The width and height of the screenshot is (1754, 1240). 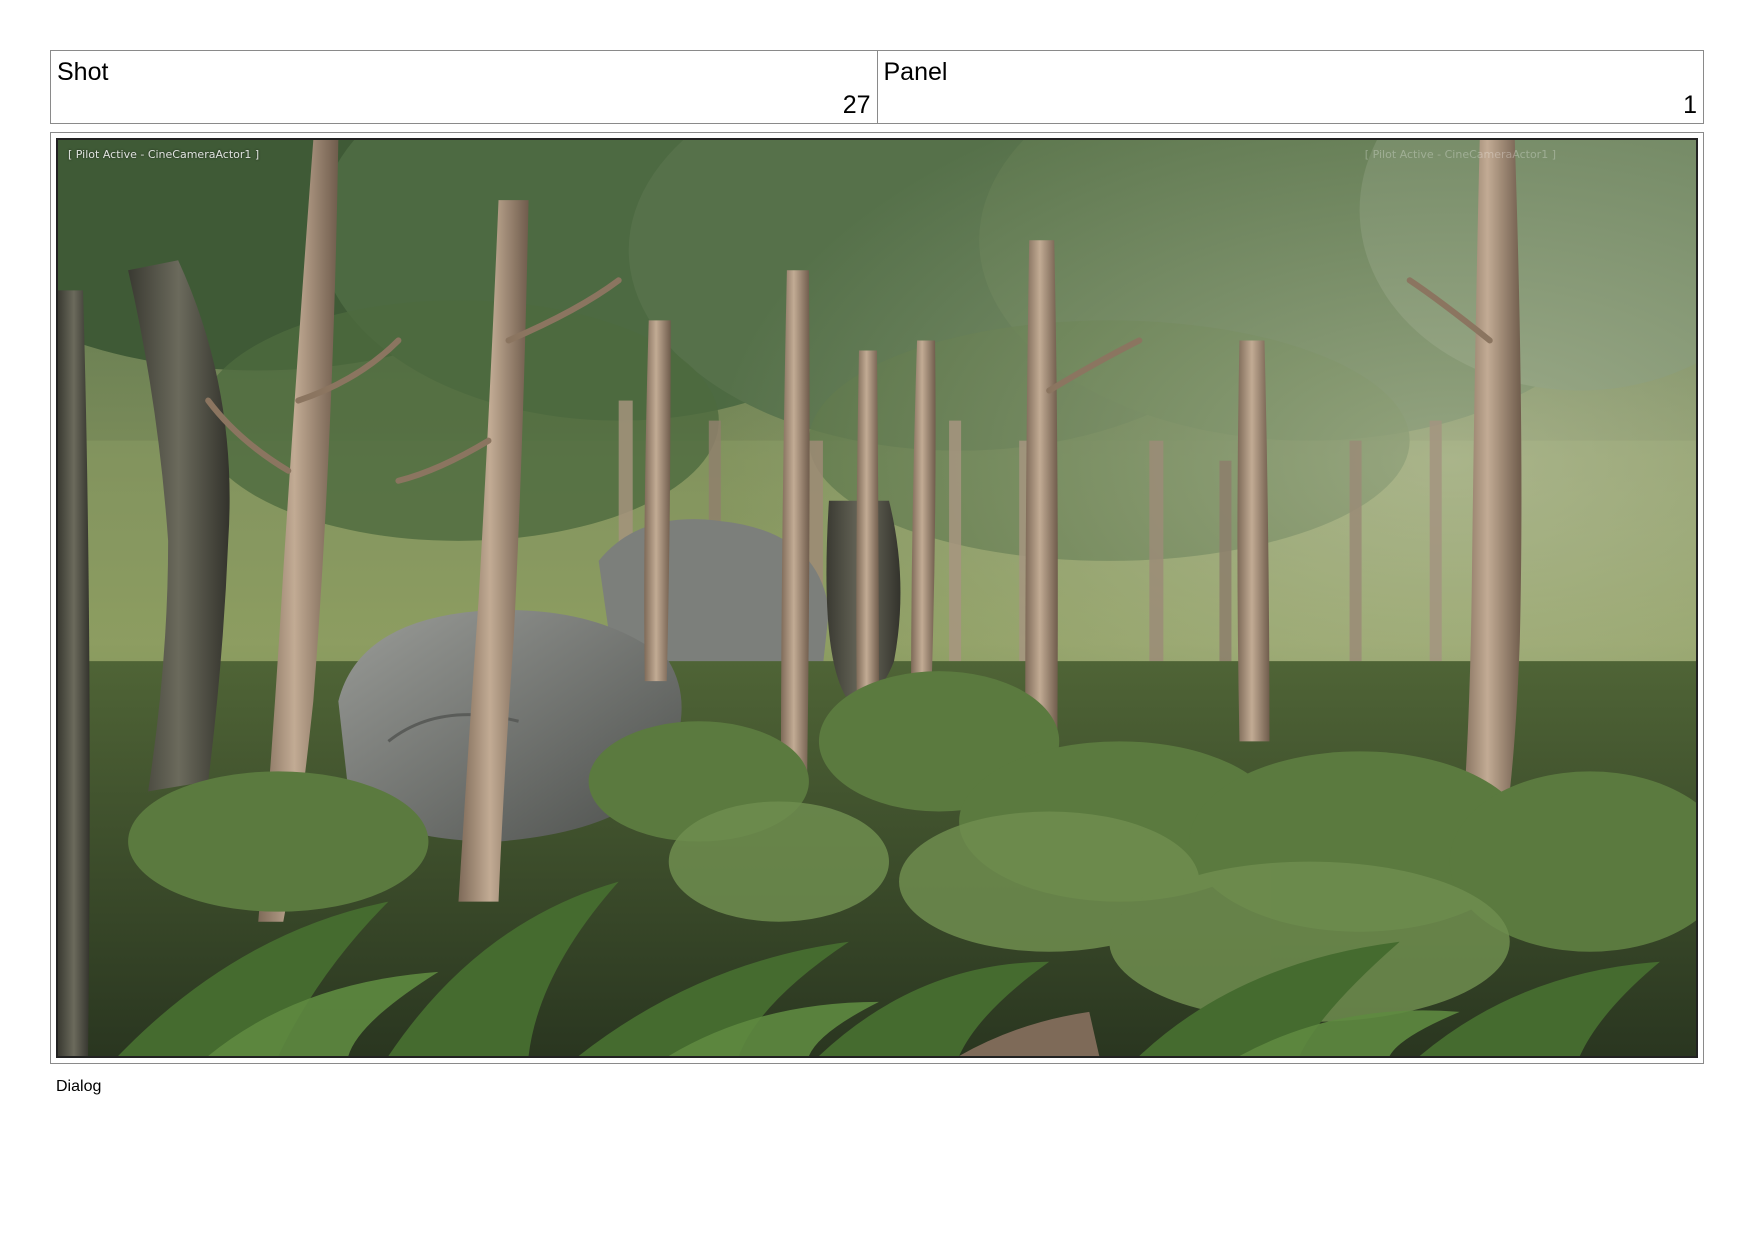 I want to click on camera-overlay-label: [ Pilot Active - CineCameraActor1 ], so click(x=164, y=154).